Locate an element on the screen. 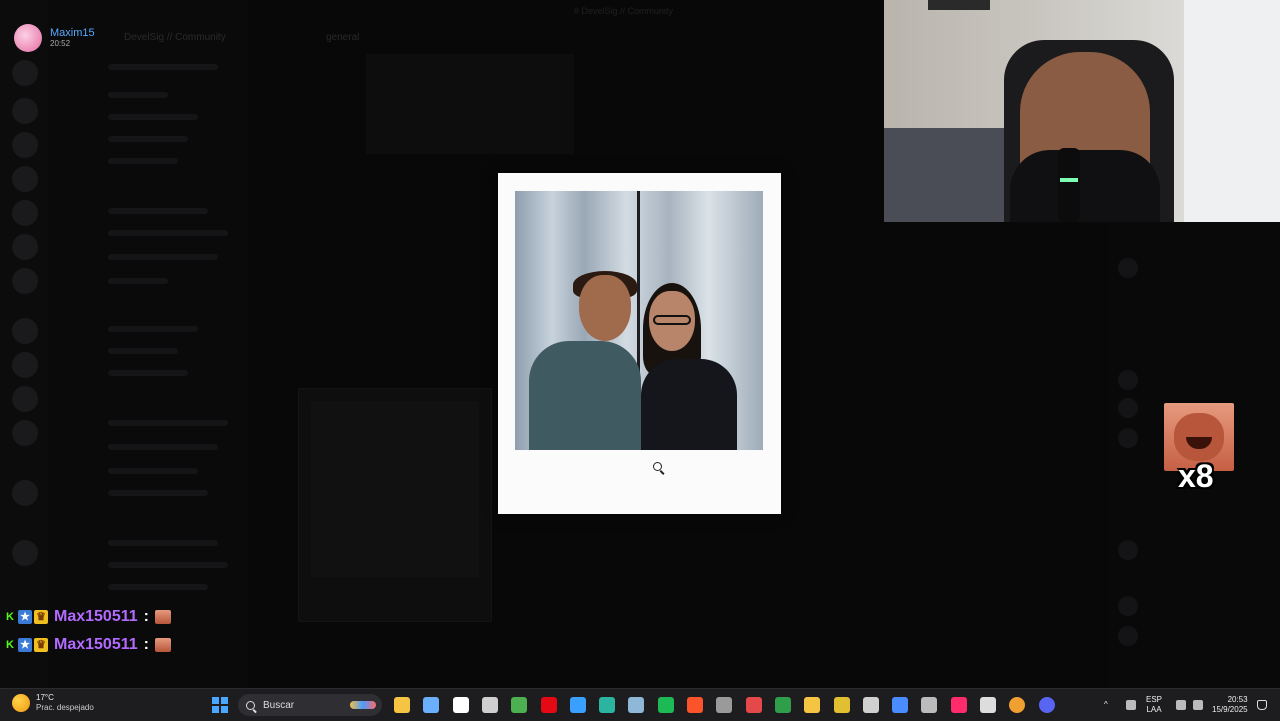 This screenshot has width=1280, height=721. tiktok-icon is located at coordinates (959, 705).